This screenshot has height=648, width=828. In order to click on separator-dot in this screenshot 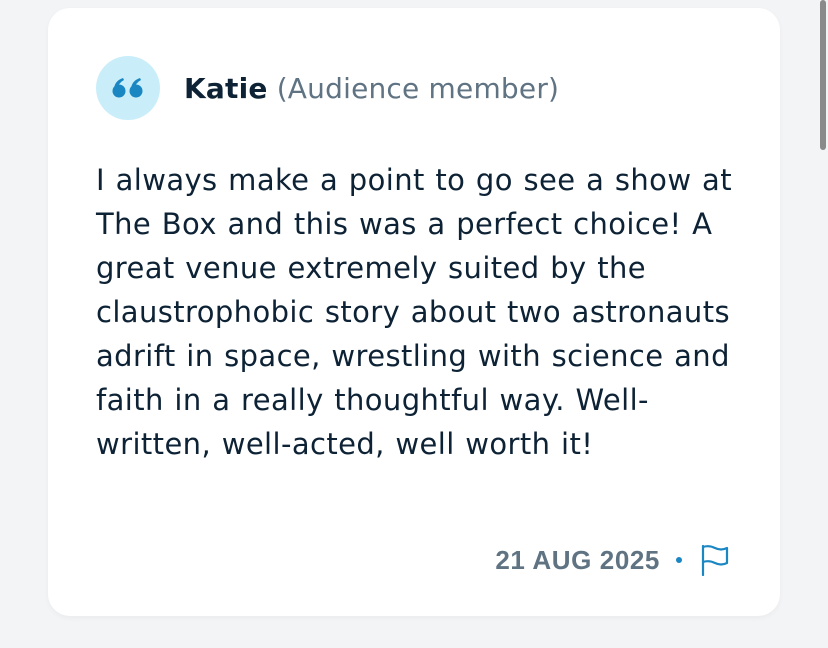, I will do `click(679, 560)`.